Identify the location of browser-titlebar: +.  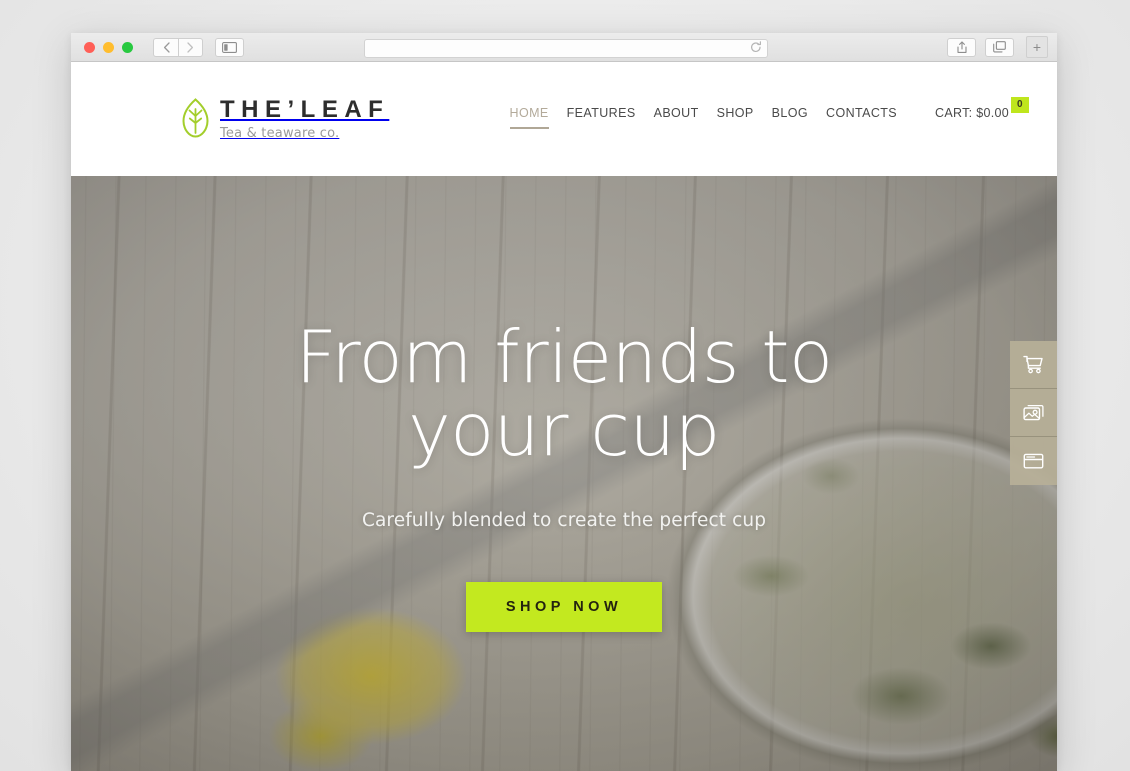
(564, 47).